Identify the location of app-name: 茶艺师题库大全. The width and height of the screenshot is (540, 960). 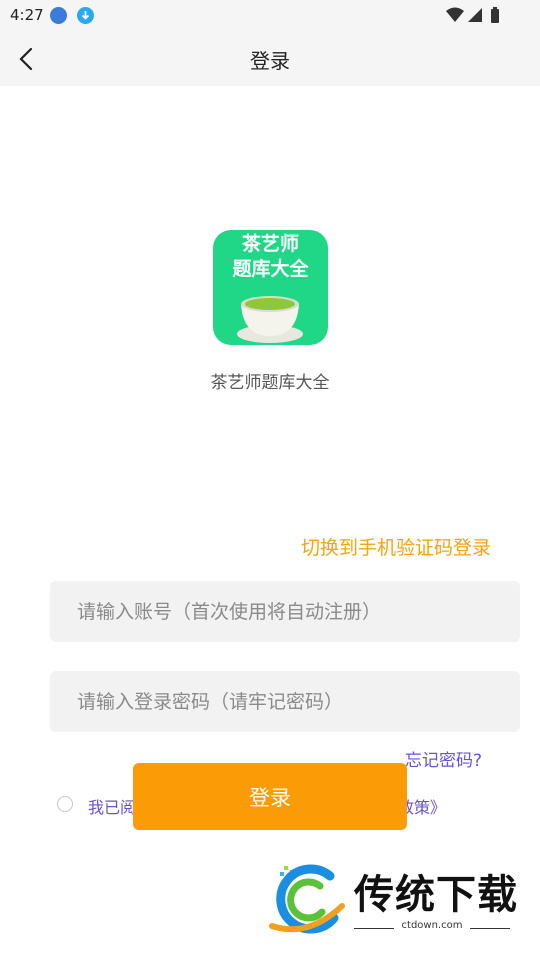
(270, 383).